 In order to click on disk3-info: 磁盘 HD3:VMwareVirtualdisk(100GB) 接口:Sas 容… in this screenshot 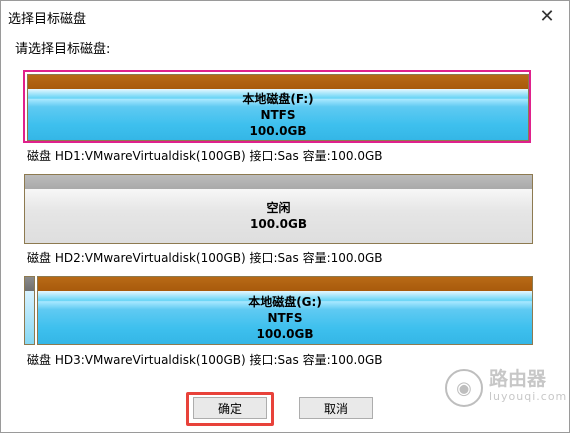, I will do `click(205, 360)`.